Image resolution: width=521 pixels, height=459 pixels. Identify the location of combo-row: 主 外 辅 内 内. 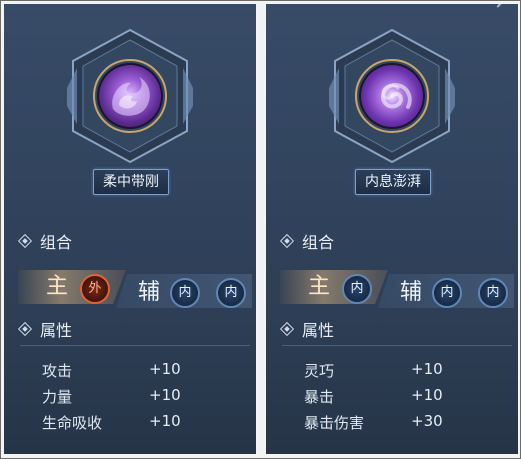
(135, 288).